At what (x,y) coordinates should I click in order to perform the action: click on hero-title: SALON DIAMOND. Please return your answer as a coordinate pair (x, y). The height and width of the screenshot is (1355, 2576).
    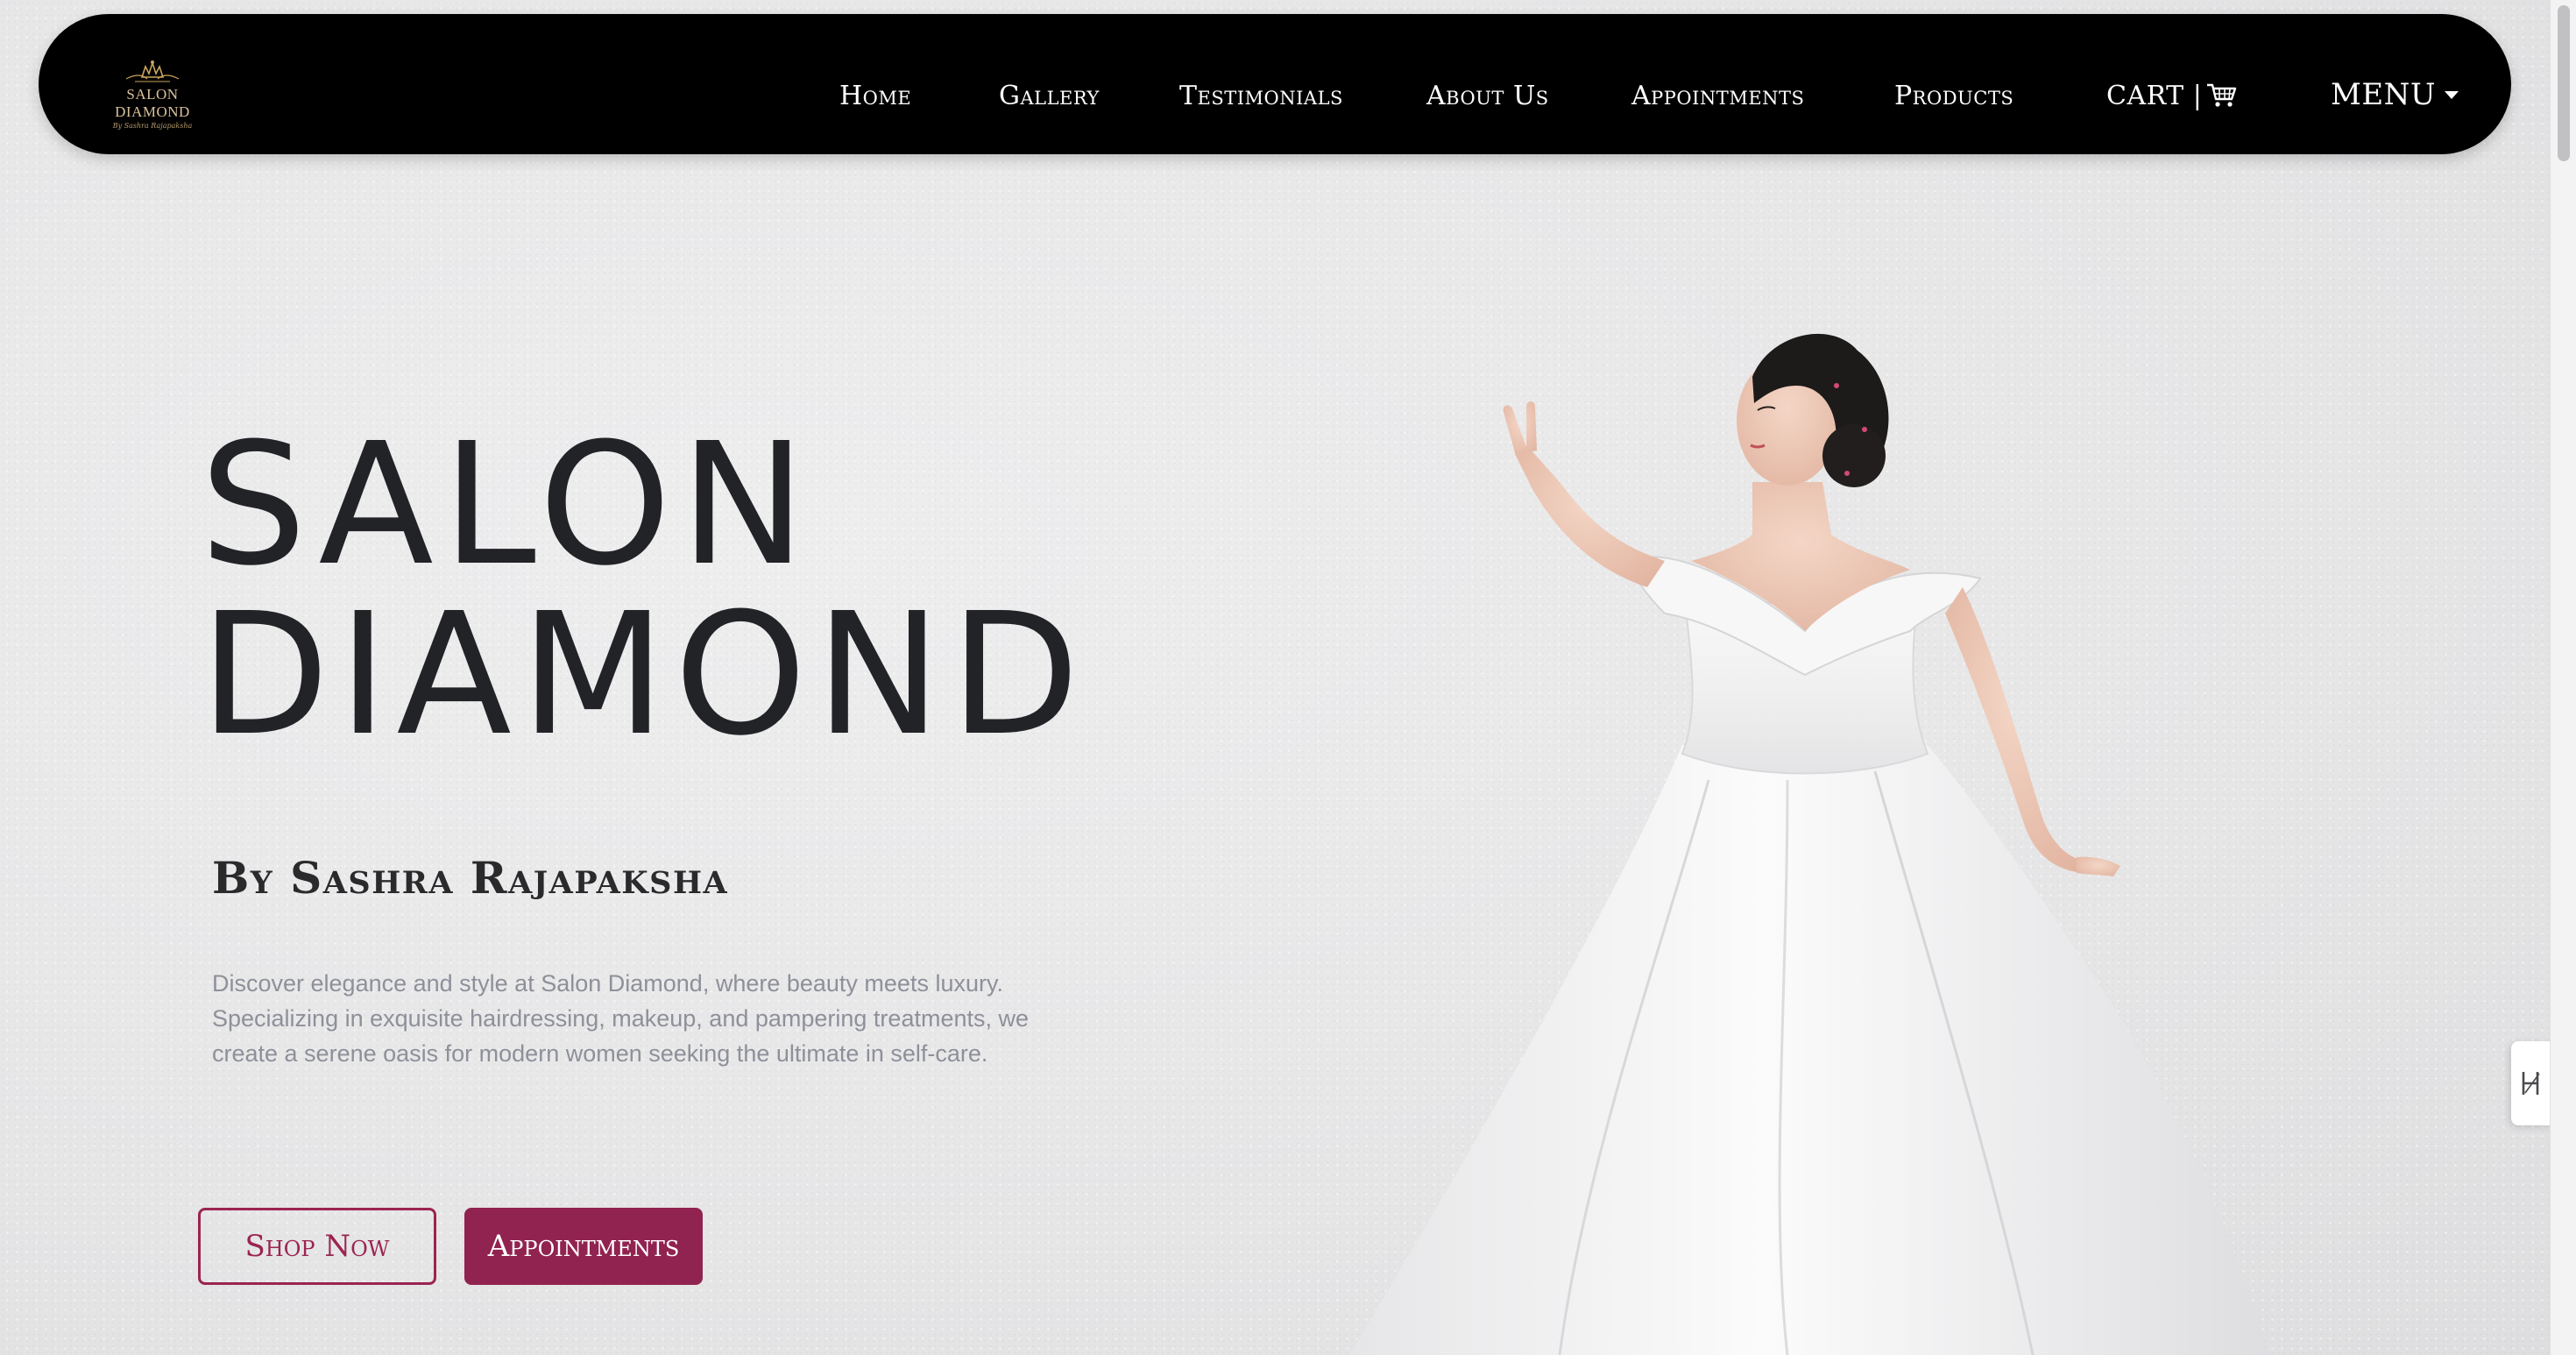
    Looking at the image, I should click on (682, 591).